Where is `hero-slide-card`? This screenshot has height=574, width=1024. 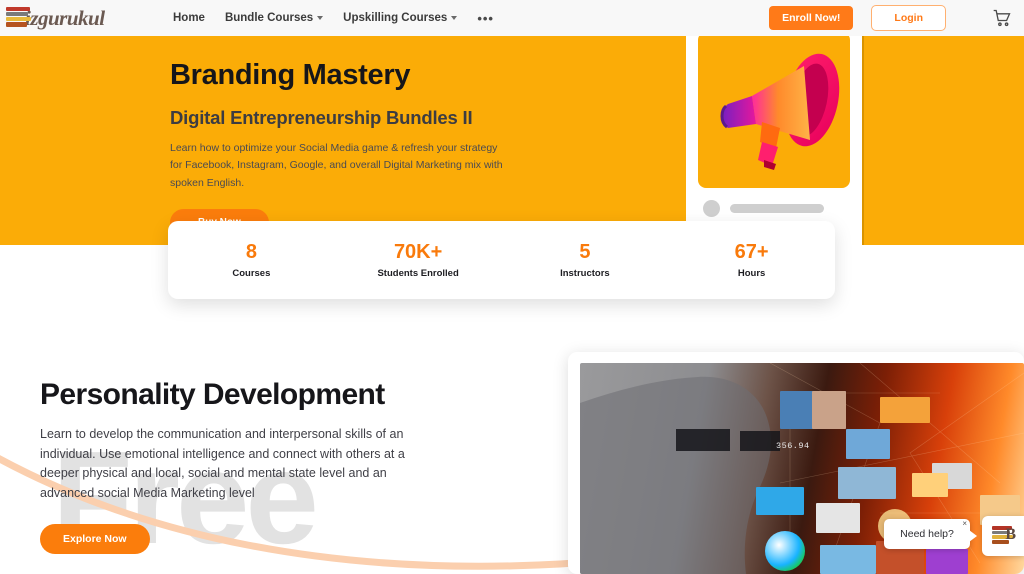
hero-slide-card is located at coordinates (774, 110).